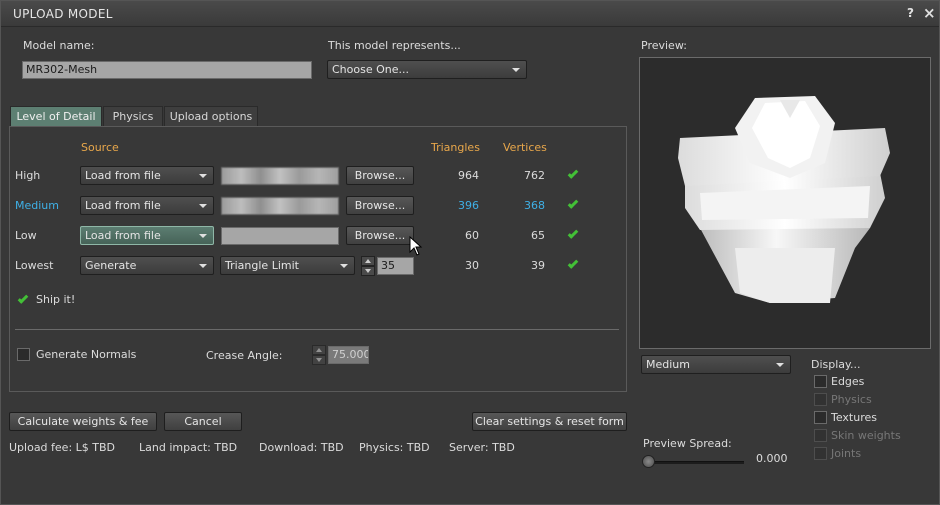 The width and height of the screenshot is (940, 505). Describe the element at coordinates (133, 116) in the screenshot. I see `tab-physics: Physics` at that location.